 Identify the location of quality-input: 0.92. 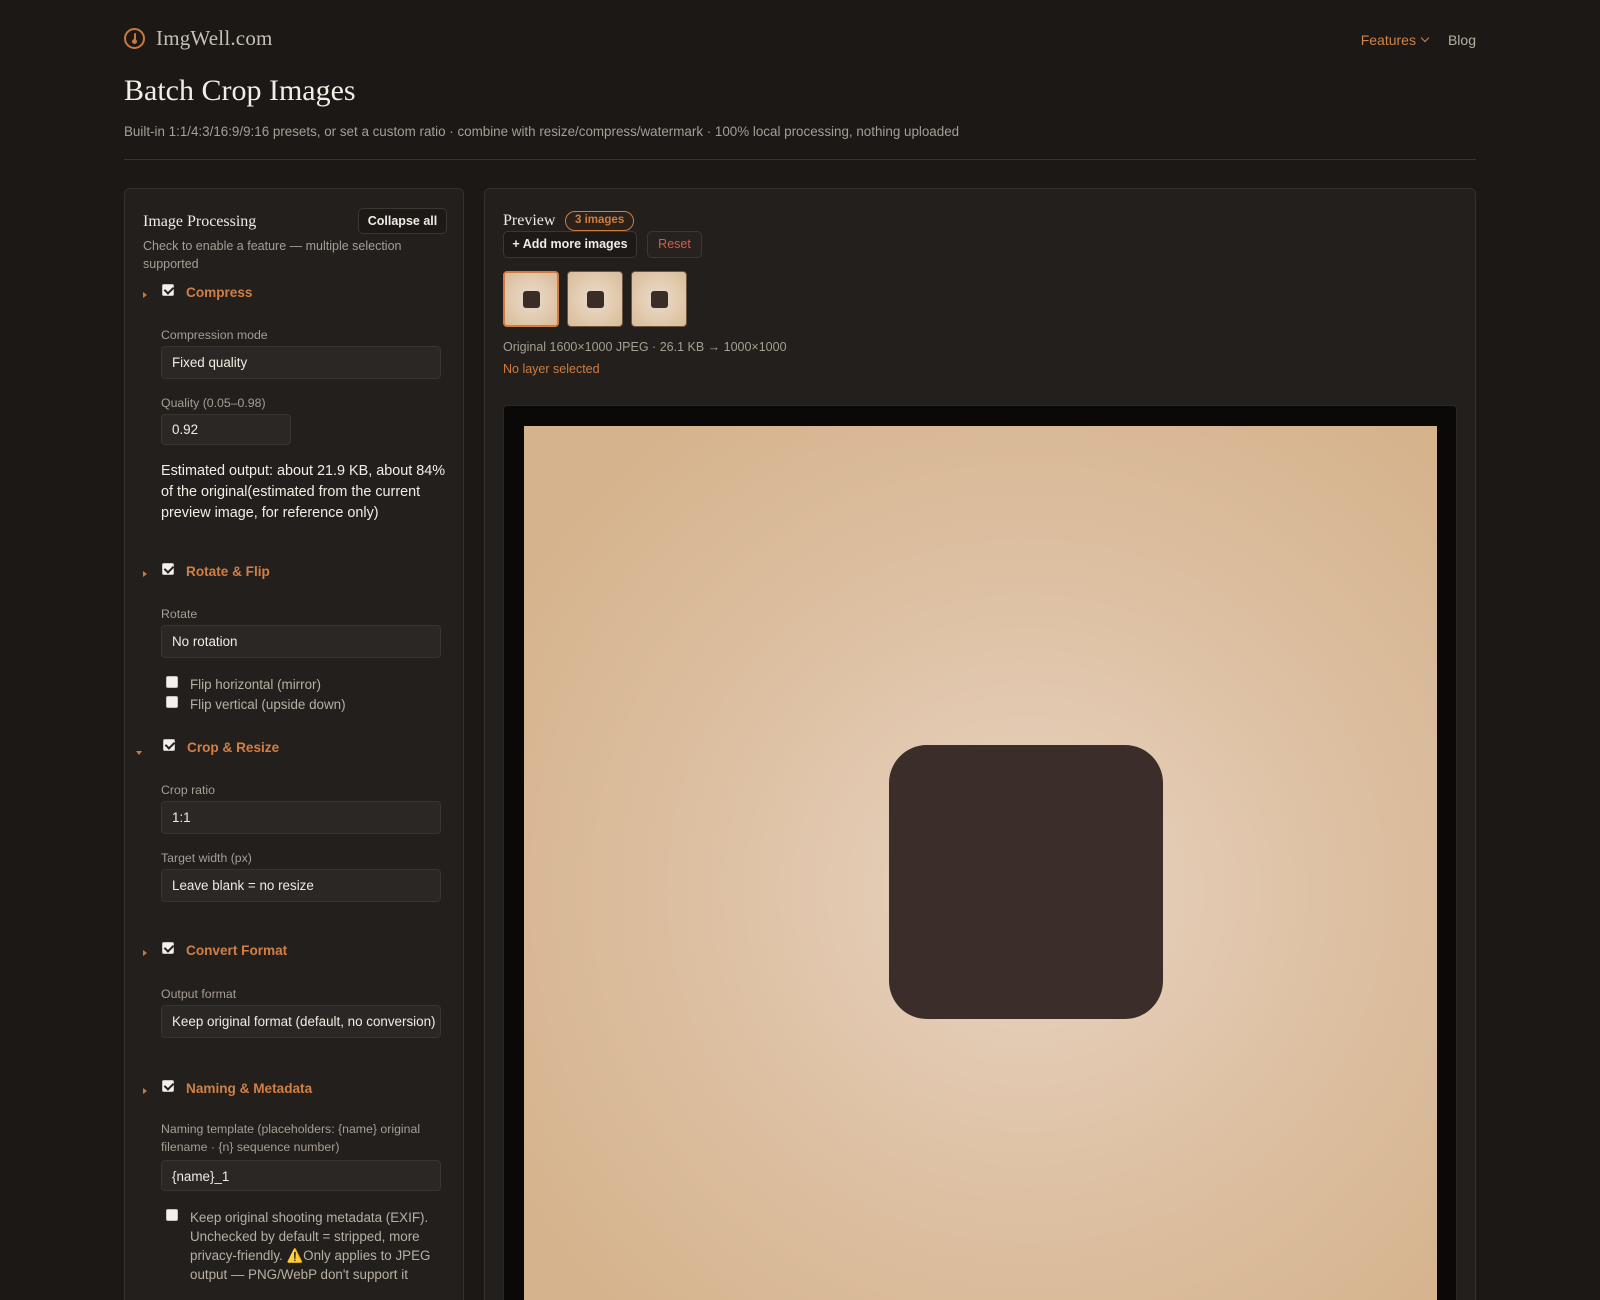
(226, 429).